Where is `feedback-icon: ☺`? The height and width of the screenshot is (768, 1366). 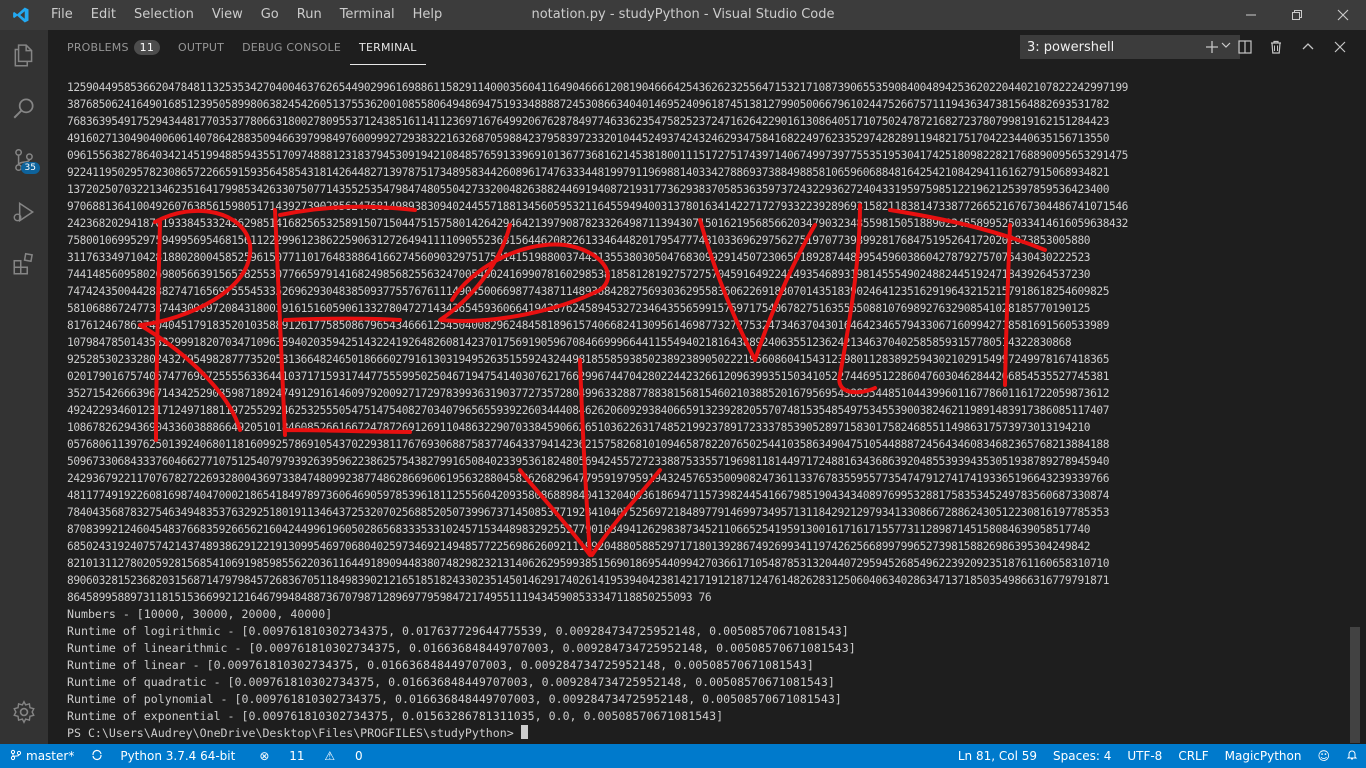 feedback-icon: ☺ is located at coordinates (1323, 756).